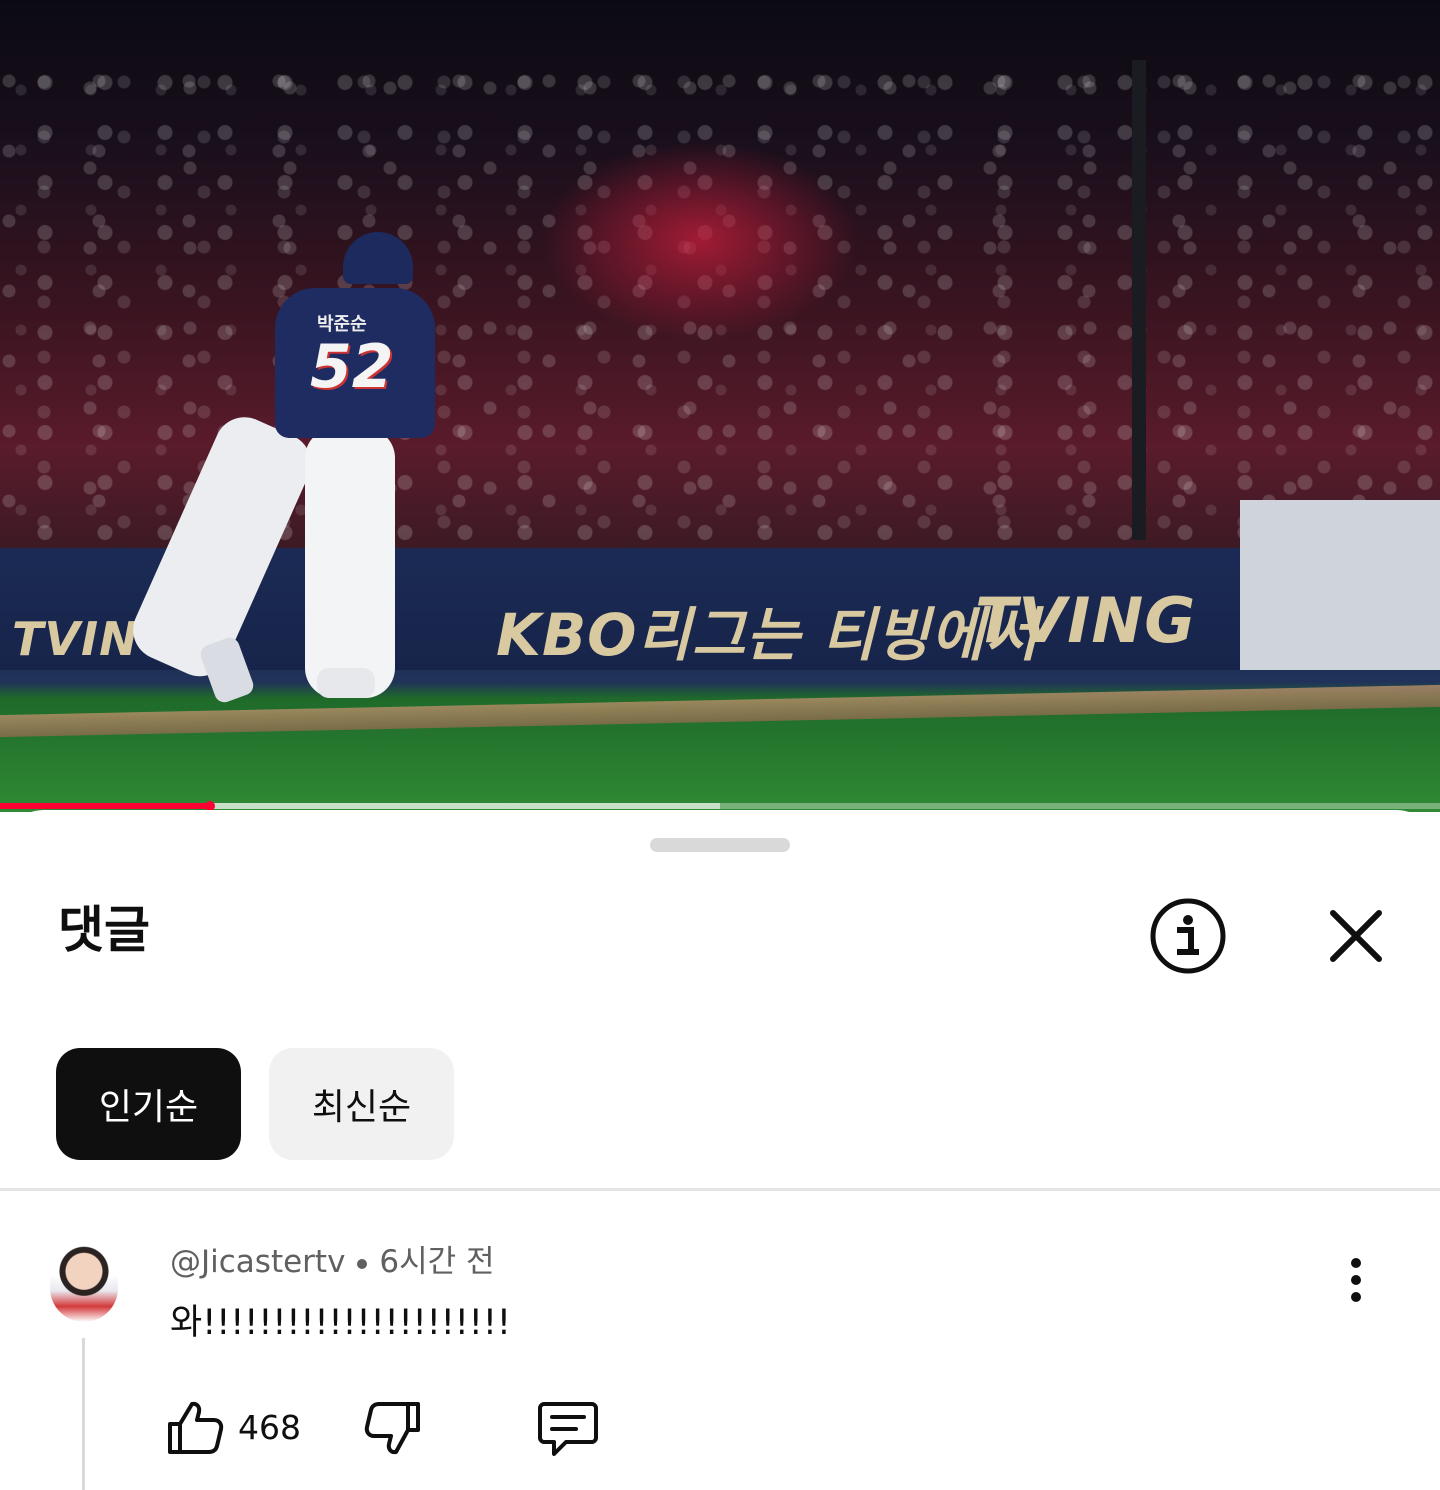 The width and height of the screenshot is (1440, 1490). I want to click on divider, so click(720, 1189).